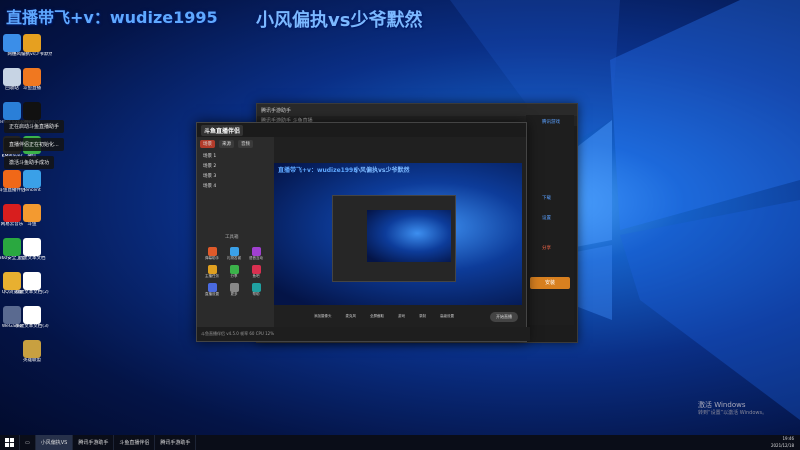 The width and height of the screenshot is (800, 450). I want to click on desktop-icon: Tencent, so click(32, 182).